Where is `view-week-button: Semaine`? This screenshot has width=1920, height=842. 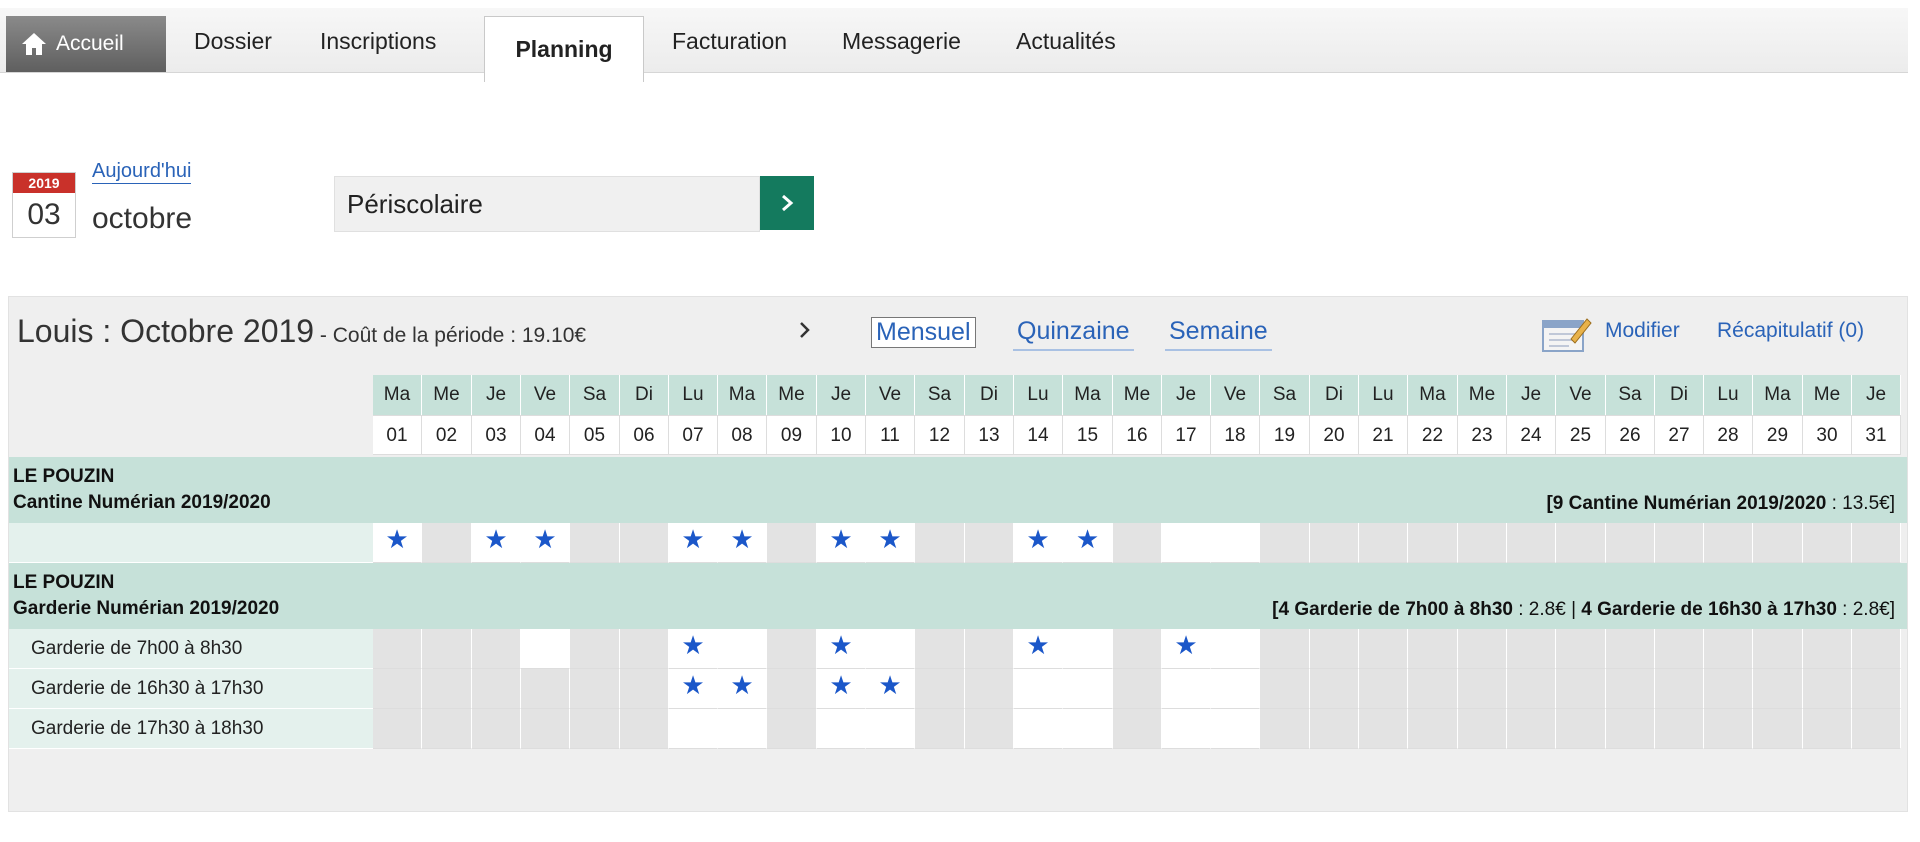
view-week-button: Semaine is located at coordinates (1218, 334).